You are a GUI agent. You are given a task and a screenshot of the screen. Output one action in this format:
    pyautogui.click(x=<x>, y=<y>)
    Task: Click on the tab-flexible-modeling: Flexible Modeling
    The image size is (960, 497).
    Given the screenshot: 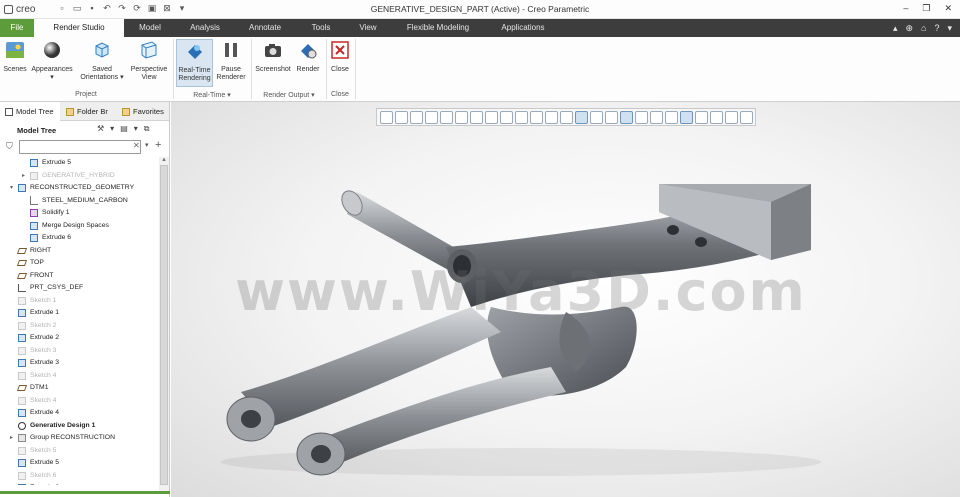 What is the action you would take?
    pyautogui.click(x=438, y=28)
    